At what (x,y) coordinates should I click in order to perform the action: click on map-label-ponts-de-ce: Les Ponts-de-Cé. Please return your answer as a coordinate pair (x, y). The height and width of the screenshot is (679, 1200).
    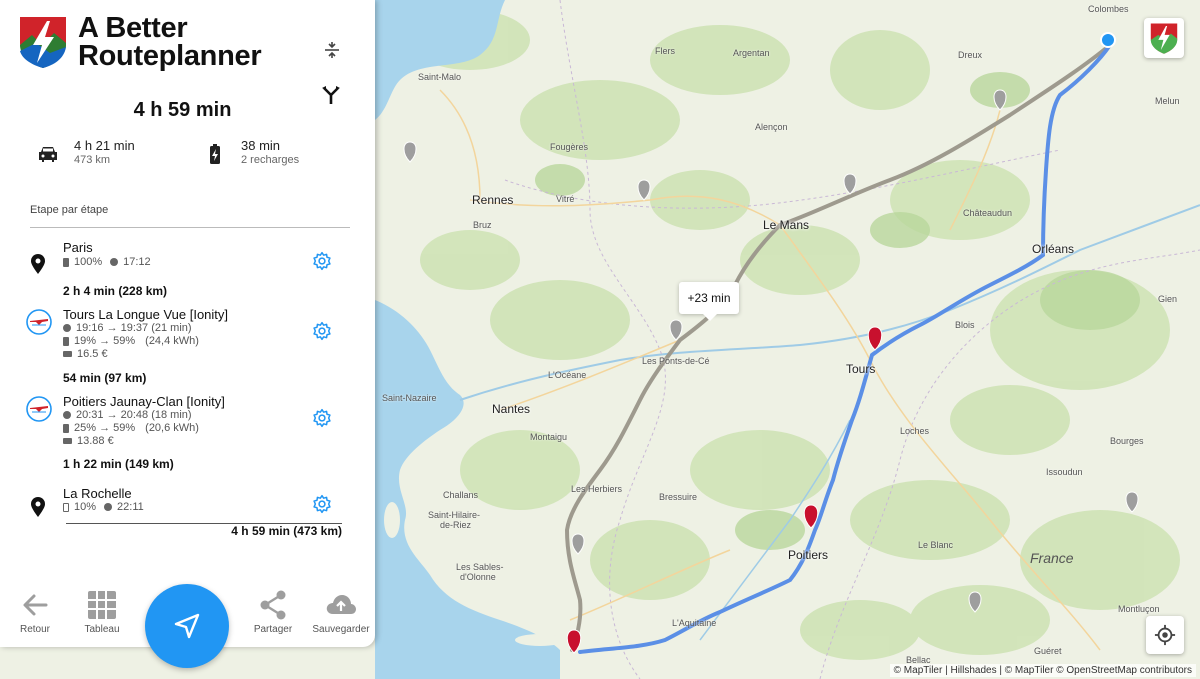
    Looking at the image, I should click on (676, 361).